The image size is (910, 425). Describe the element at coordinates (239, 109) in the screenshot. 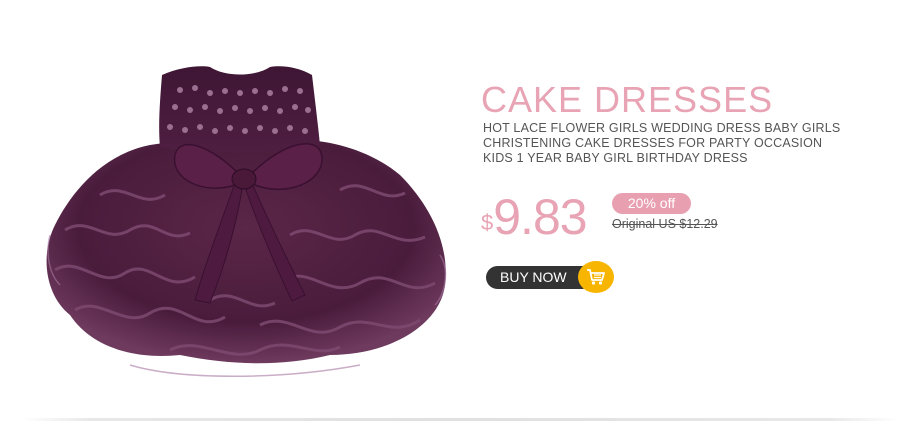

I see `dress-bodice` at that location.